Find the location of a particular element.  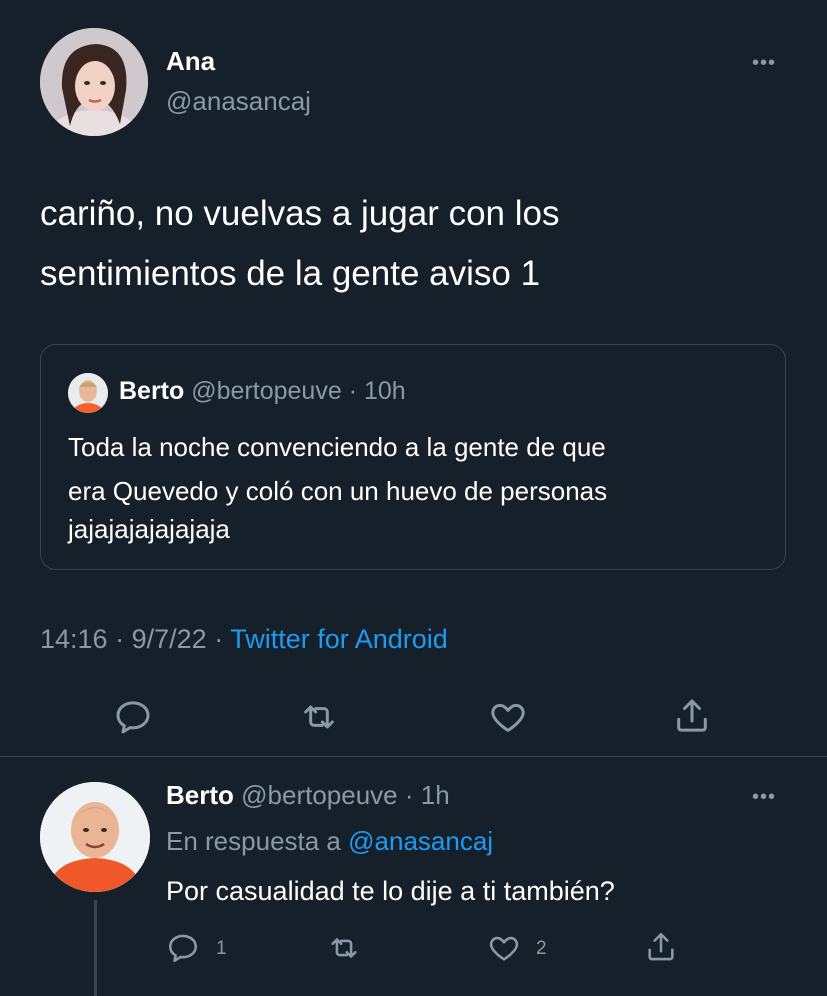

reply-context-label: En respuesta a is located at coordinates (253, 841).